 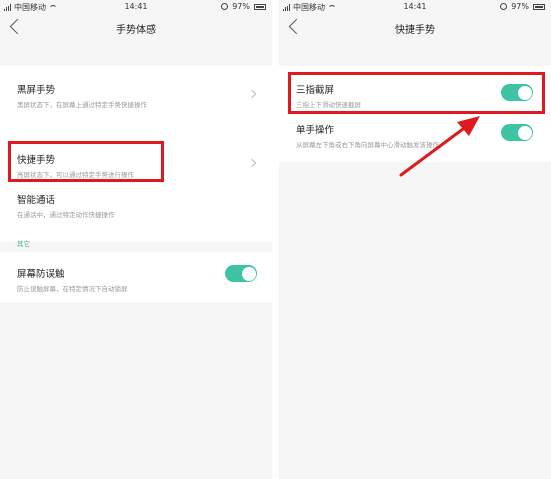 What do you see at coordinates (23, 244) in the screenshot?
I see `section-header-other: 其它` at bounding box center [23, 244].